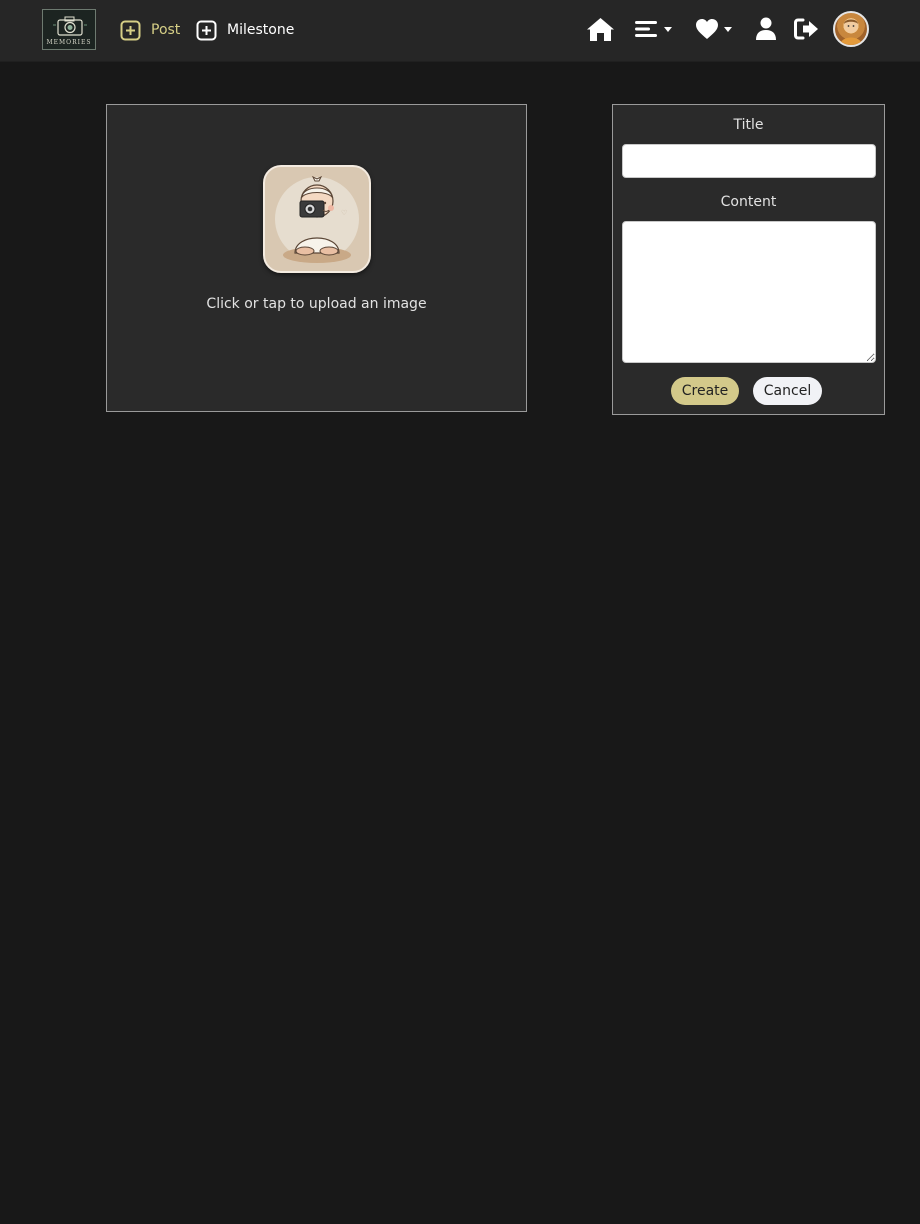 The width and height of the screenshot is (920, 1224). Describe the element at coordinates (460, 31) in the screenshot. I see `top-navbar: MEMORIES Post Milestone` at that location.